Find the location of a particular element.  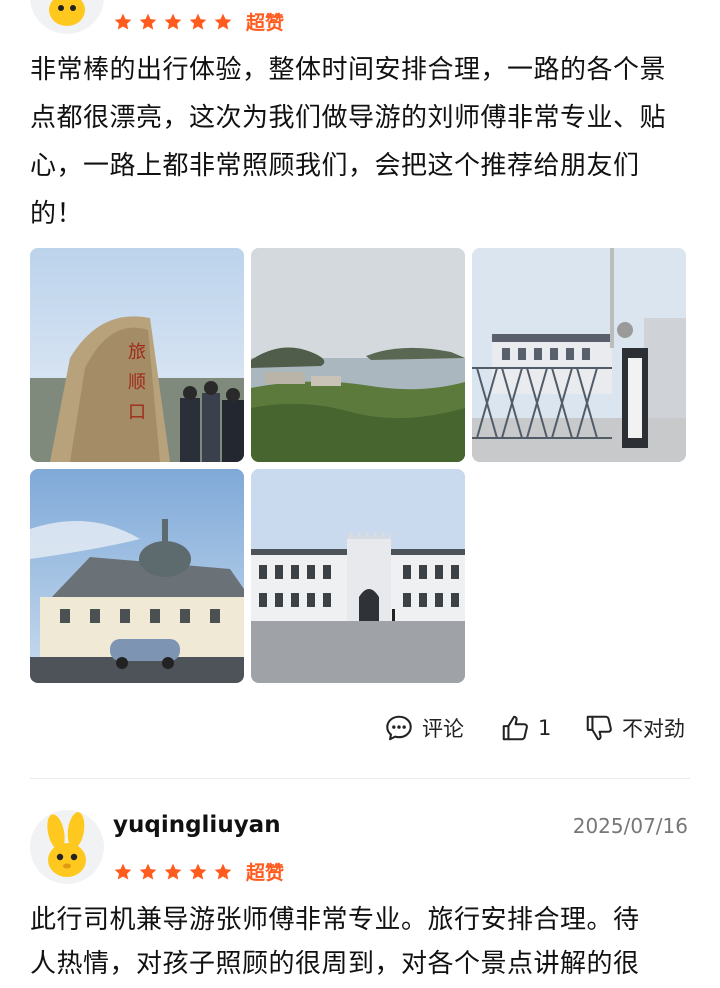

travel-photo-prison-facade is located at coordinates (358, 576).